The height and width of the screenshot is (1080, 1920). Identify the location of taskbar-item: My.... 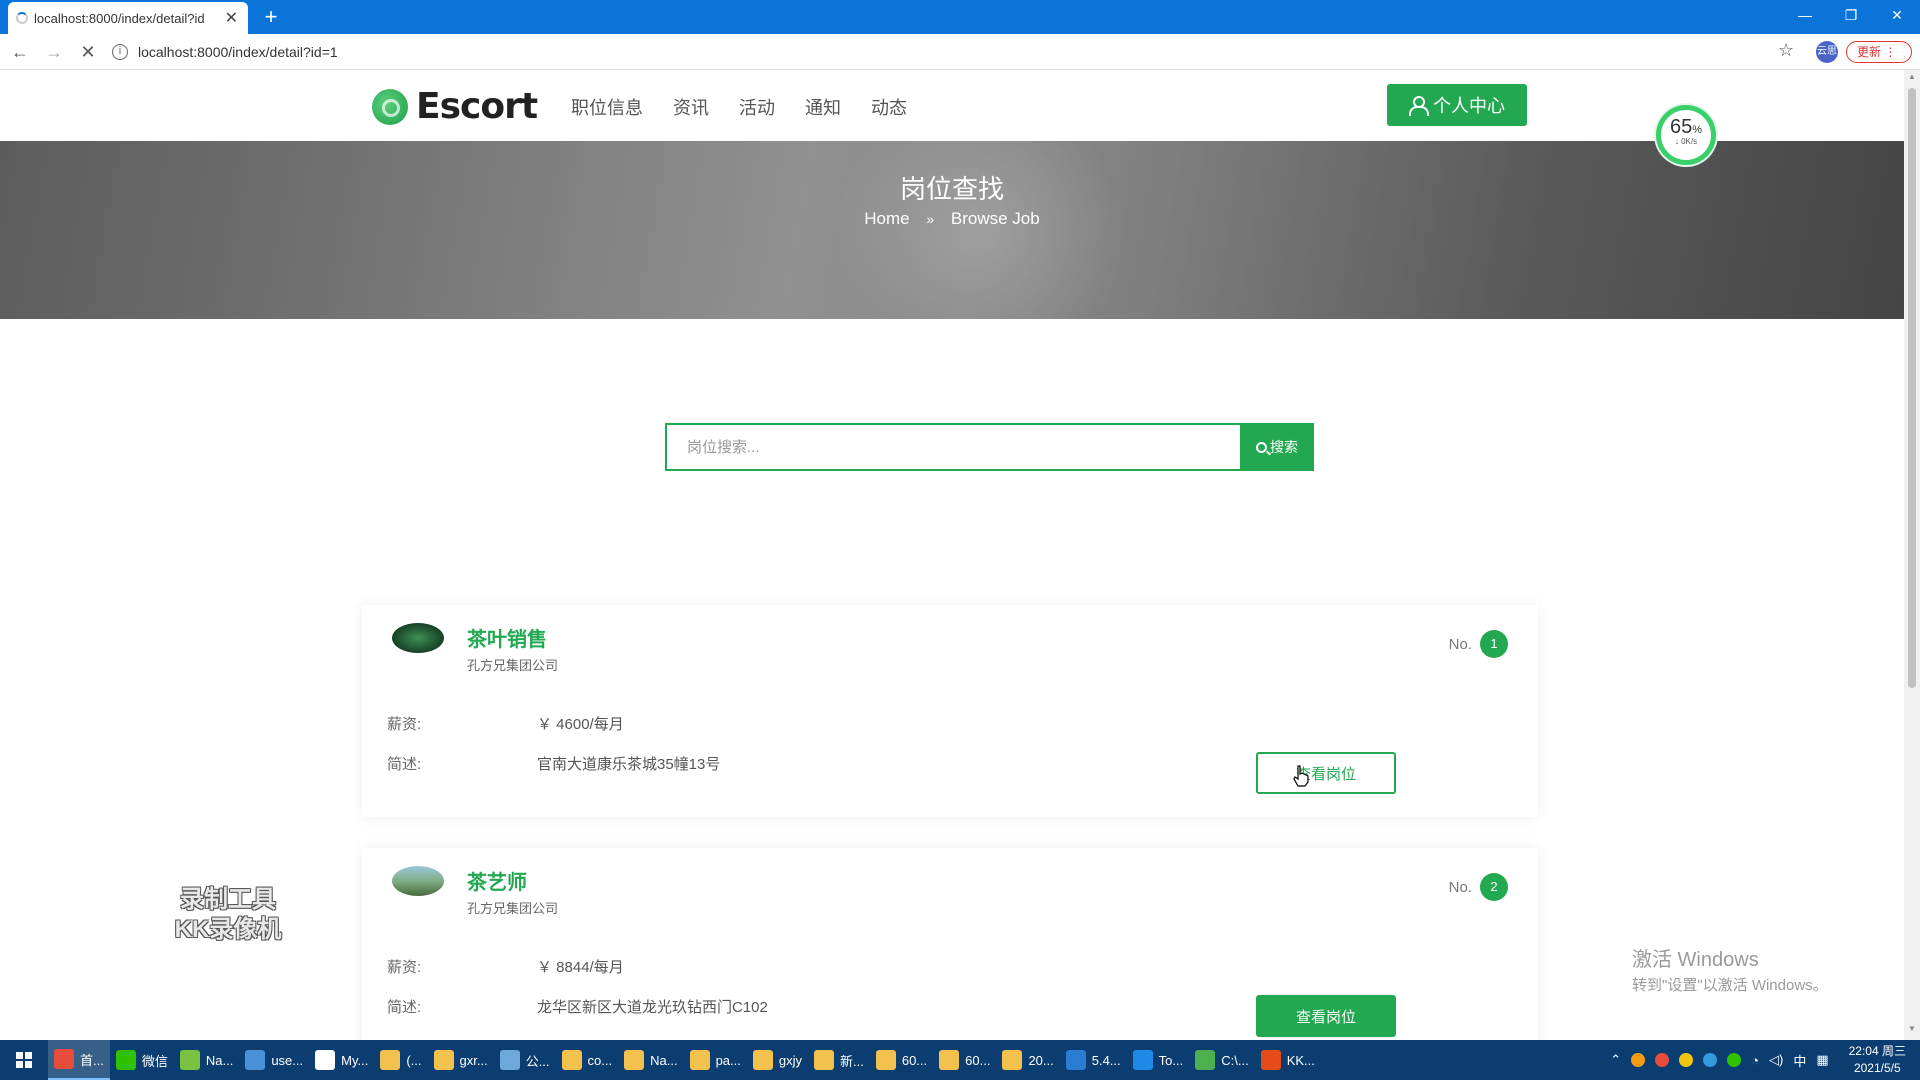
(341, 1060).